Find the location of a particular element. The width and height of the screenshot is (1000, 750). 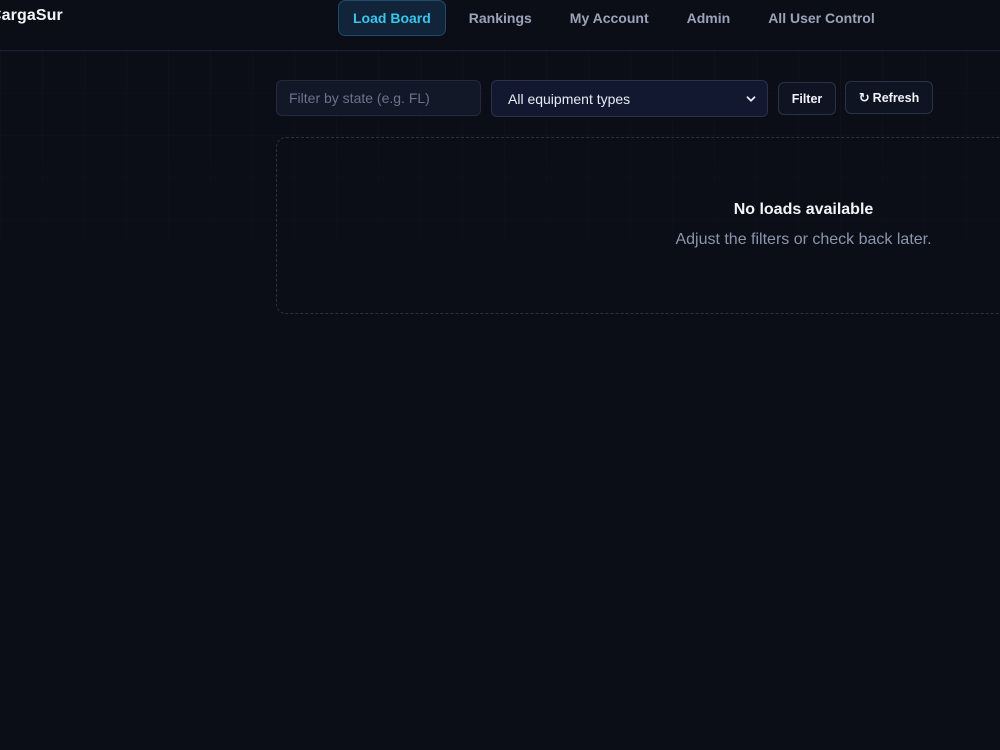

nav-item-my-account: My Account is located at coordinates (609, 18).